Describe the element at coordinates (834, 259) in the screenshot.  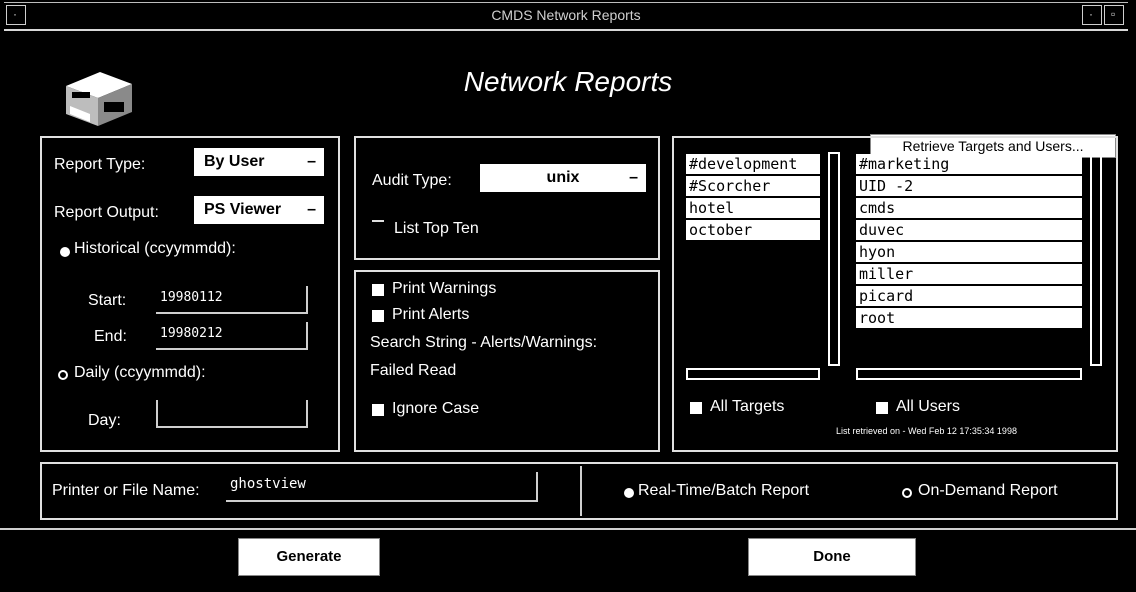
I see `targets-vertical-scrollbar` at that location.